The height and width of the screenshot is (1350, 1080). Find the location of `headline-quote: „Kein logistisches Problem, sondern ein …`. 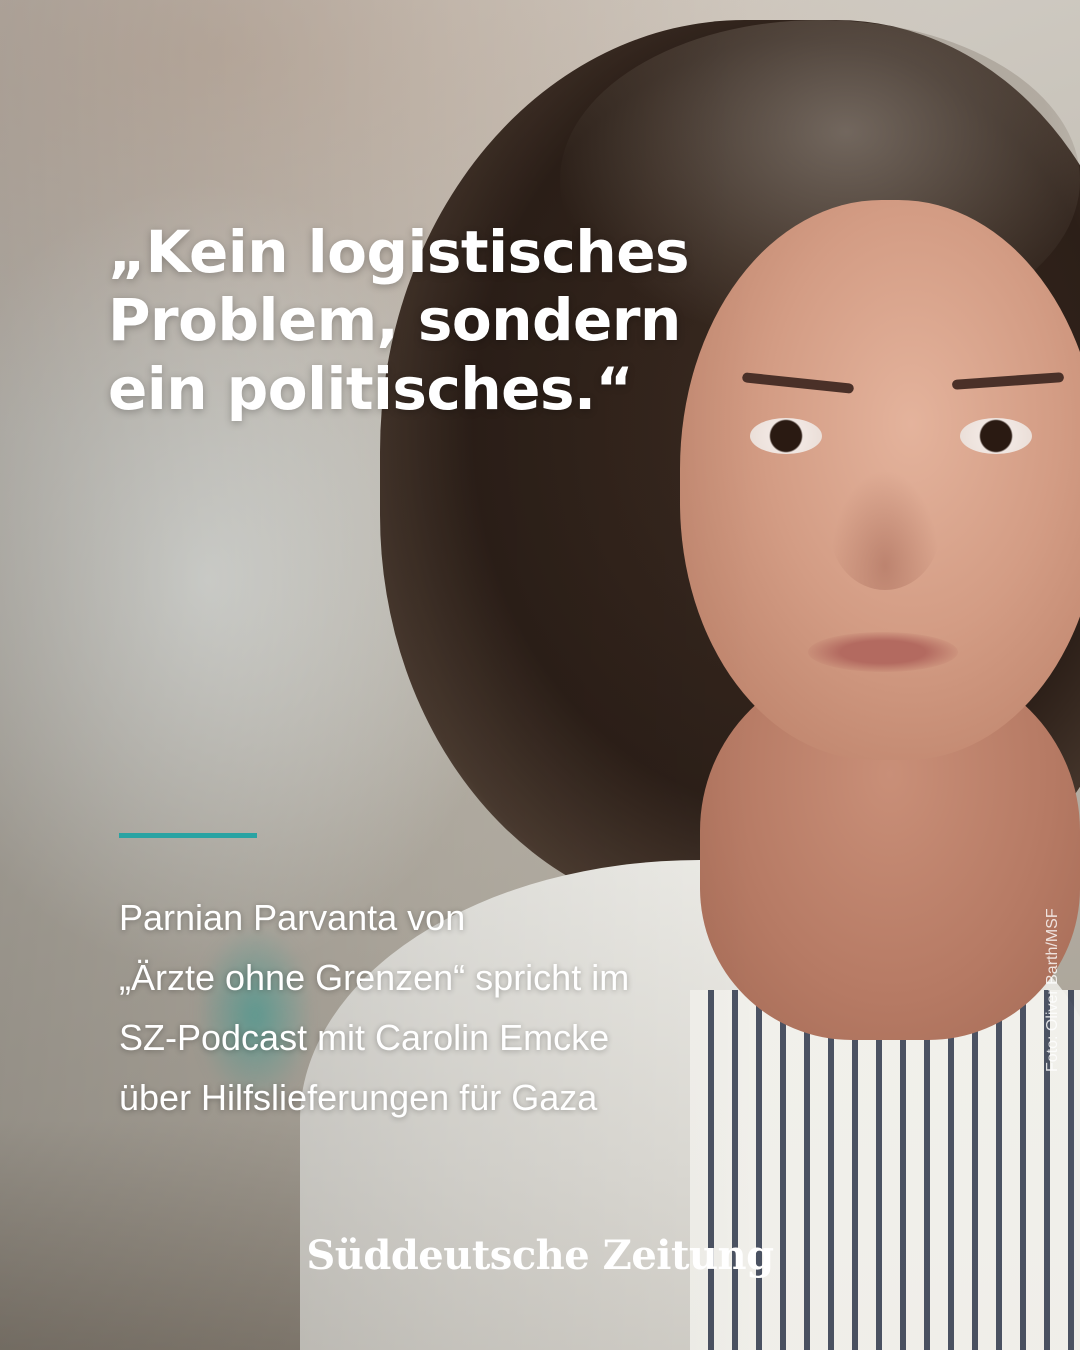

headline-quote: „Kein logistisches Problem, sondern ein … is located at coordinates (399, 320).